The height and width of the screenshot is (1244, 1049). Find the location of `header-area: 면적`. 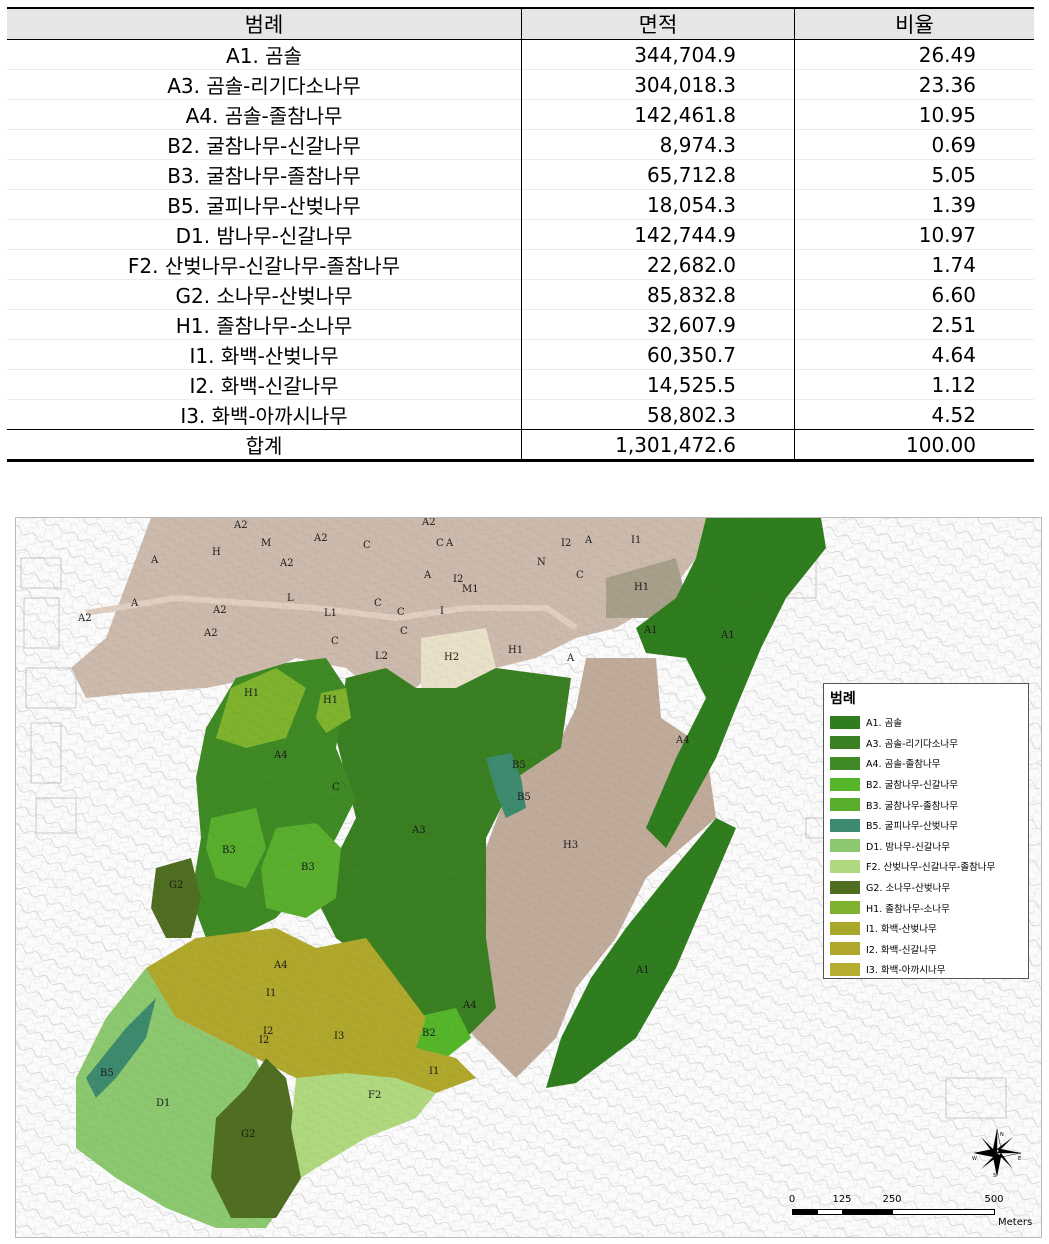

header-area: 면적 is located at coordinates (658, 23).